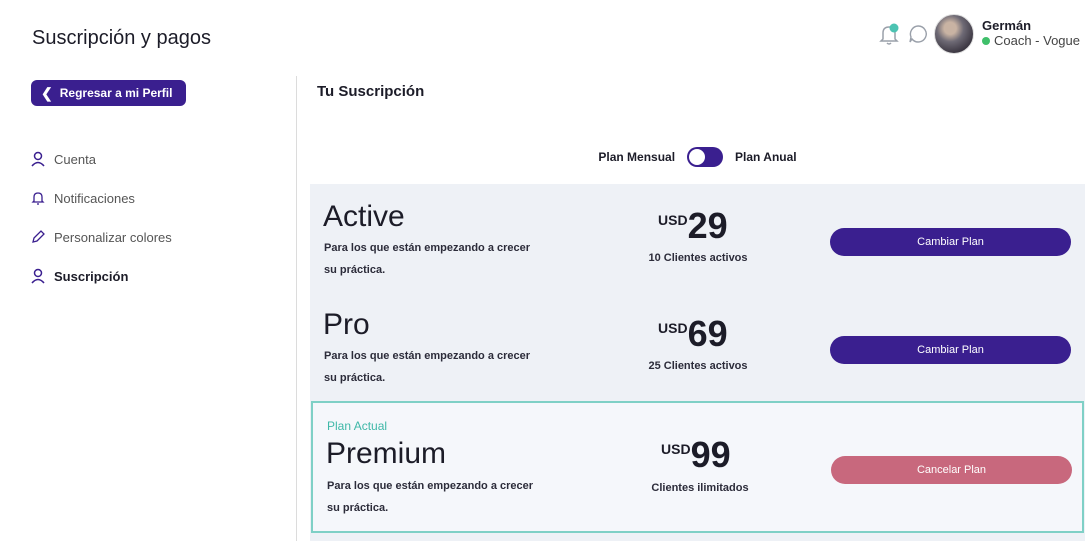 This screenshot has width=1086, height=541. What do you see at coordinates (700, 488) in the screenshot?
I see `plan-clients: Clientes ilimitados` at bounding box center [700, 488].